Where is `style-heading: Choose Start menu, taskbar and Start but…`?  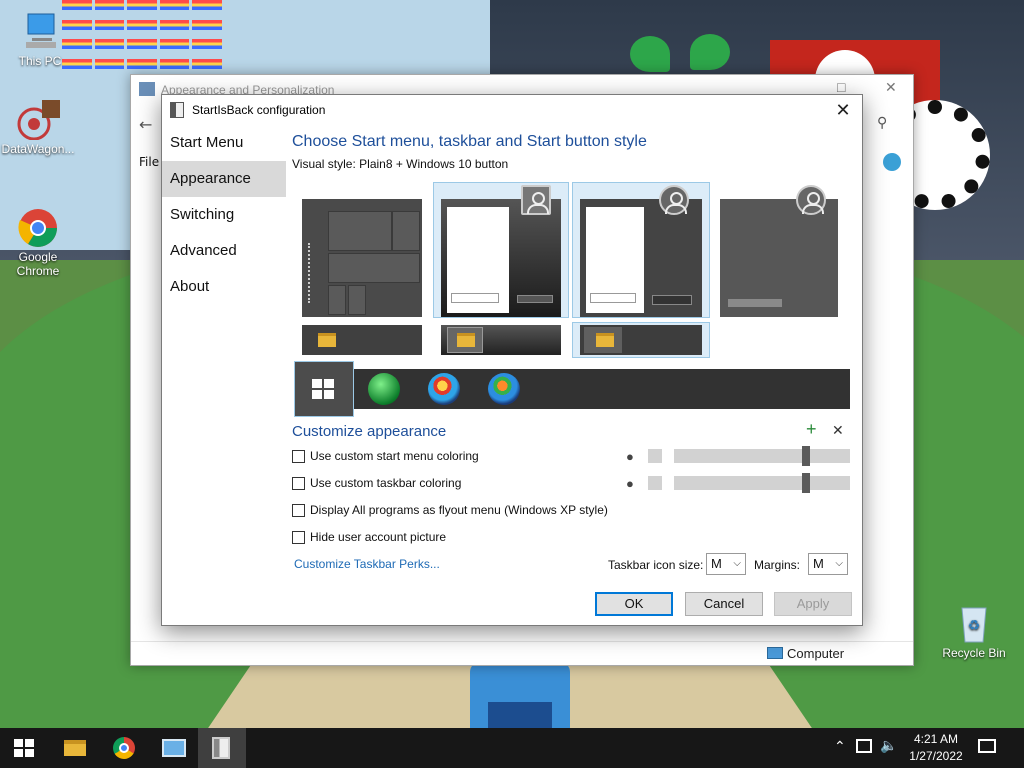 style-heading: Choose Start menu, taskbar and Start but… is located at coordinates (469, 141).